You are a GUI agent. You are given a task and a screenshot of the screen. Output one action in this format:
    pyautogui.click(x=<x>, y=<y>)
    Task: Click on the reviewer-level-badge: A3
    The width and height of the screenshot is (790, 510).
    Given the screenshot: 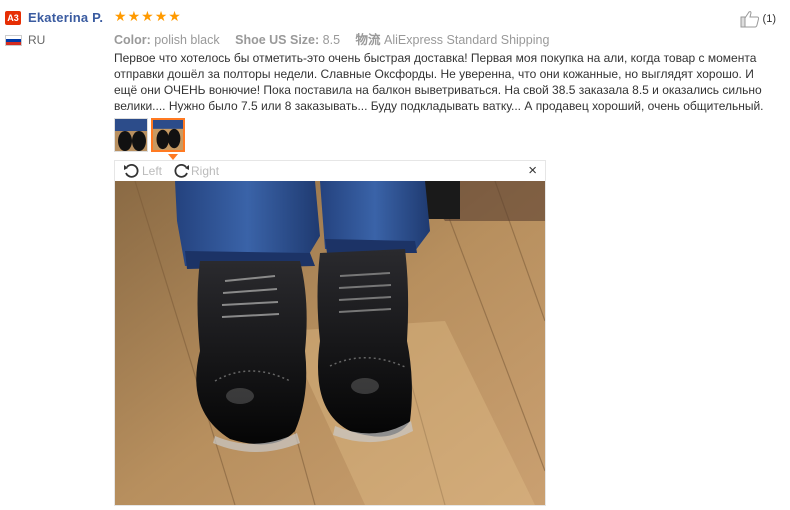 What is the action you would take?
    pyautogui.click(x=13, y=18)
    